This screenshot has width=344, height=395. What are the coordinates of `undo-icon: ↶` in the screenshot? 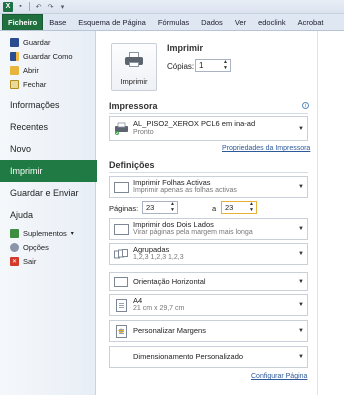 It's located at (38, 6).